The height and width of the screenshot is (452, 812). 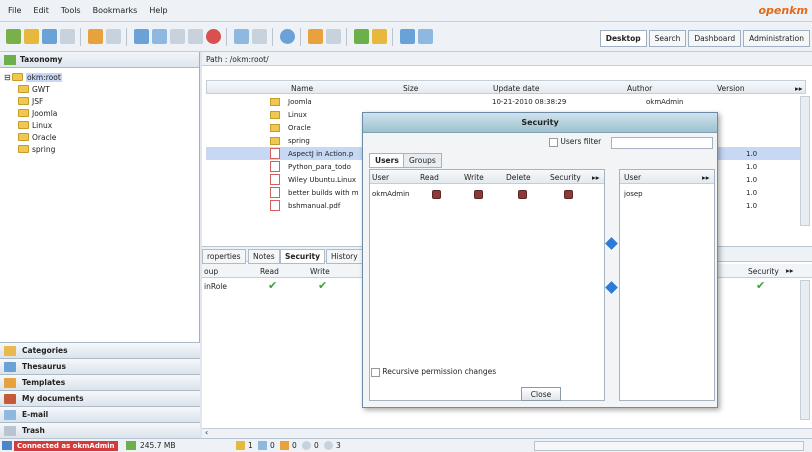 What do you see at coordinates (99, 60) in the screenshot?
I see `taxonomy-header: Taxonomy` at bounding box center [99, 60].